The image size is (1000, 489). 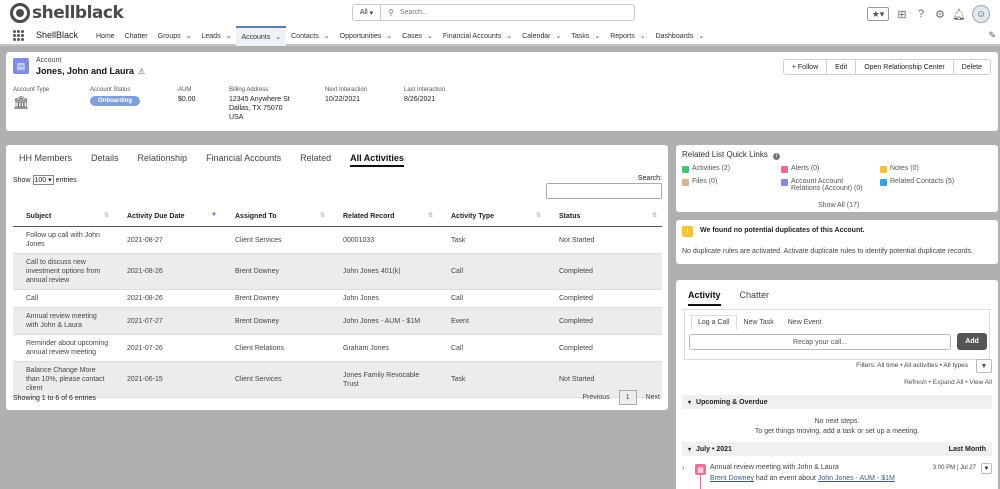 I want to click on page-1-button: 1, so click(x=627, y=397).